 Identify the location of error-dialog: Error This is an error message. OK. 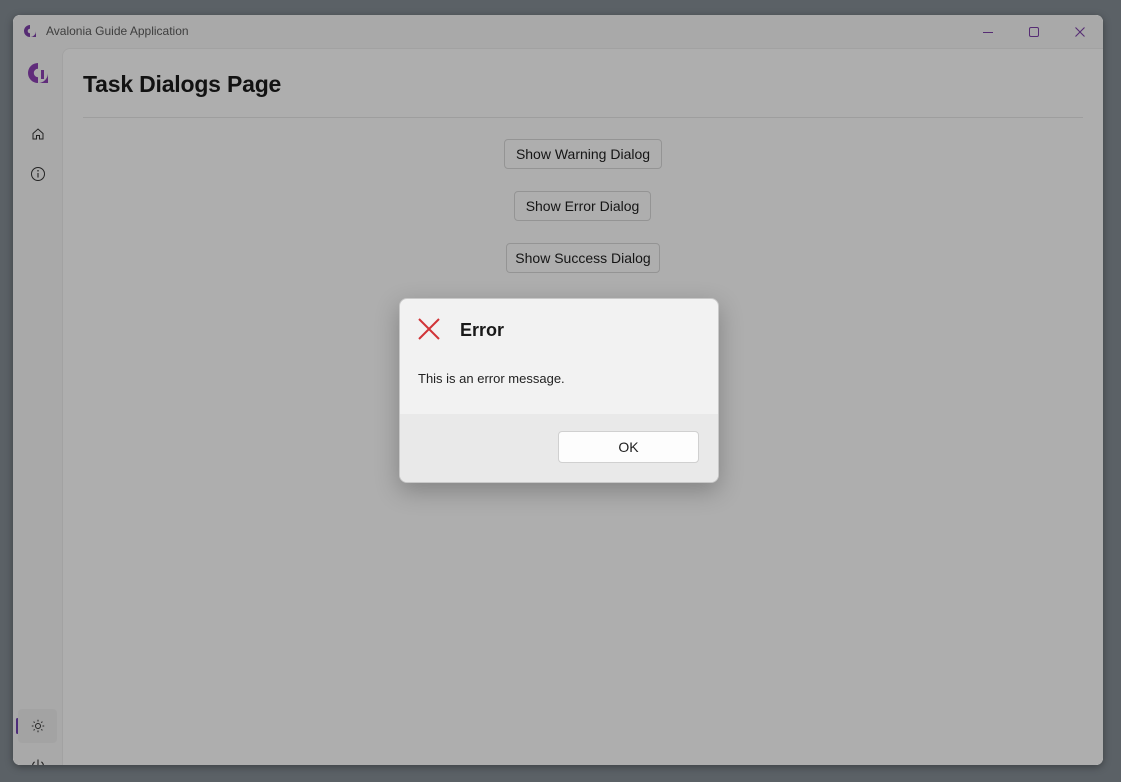
(559, 390).